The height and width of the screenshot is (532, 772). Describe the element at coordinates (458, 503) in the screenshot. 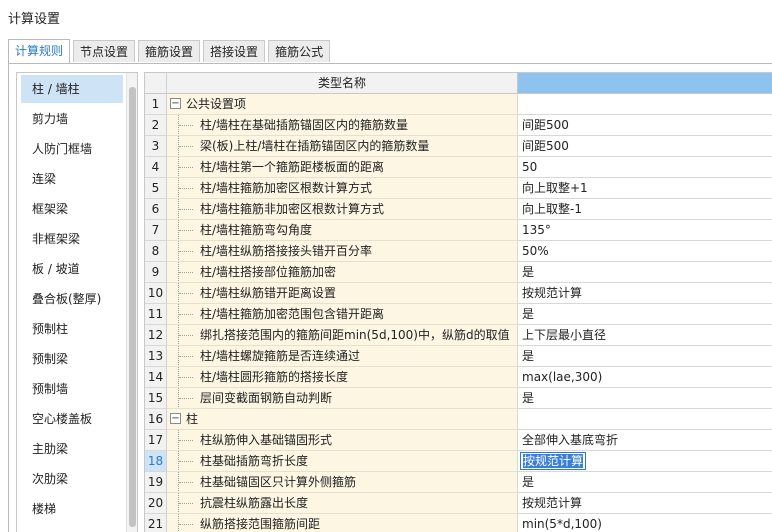

I see `table-row: 20 抗震柱纵筋露出长度 按规范计算` at that location.